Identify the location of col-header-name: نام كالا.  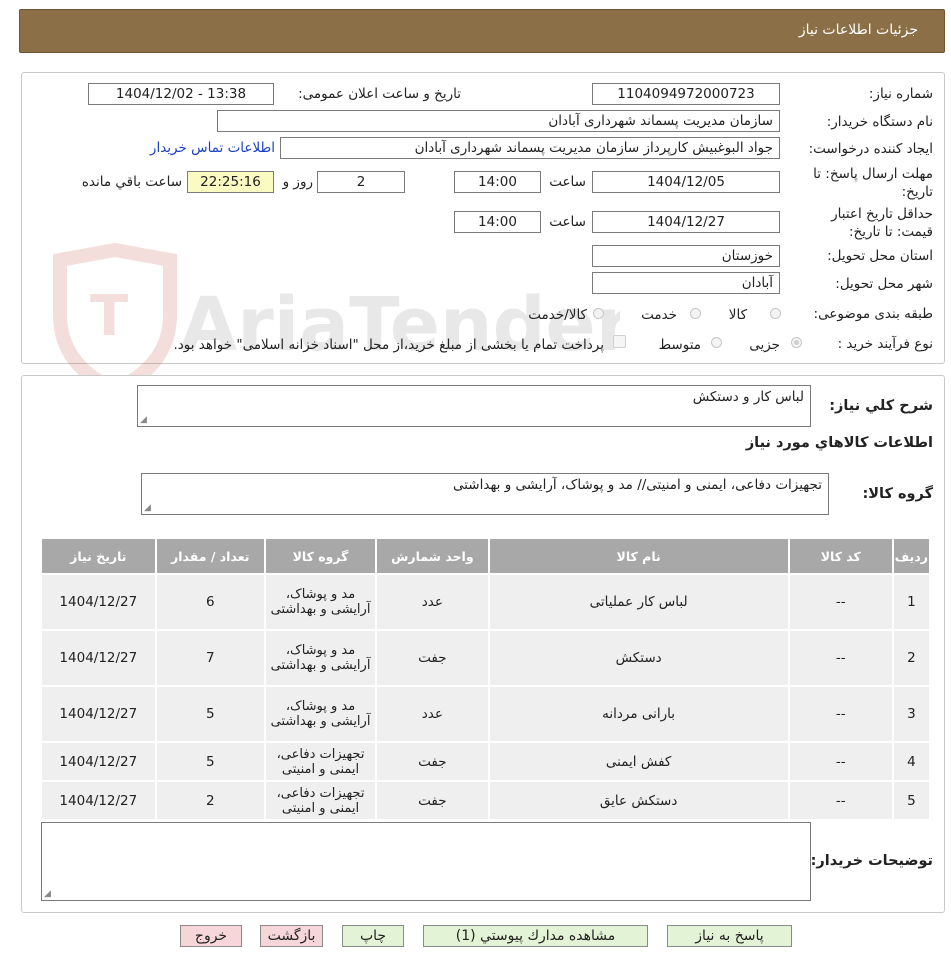
(638, 556).